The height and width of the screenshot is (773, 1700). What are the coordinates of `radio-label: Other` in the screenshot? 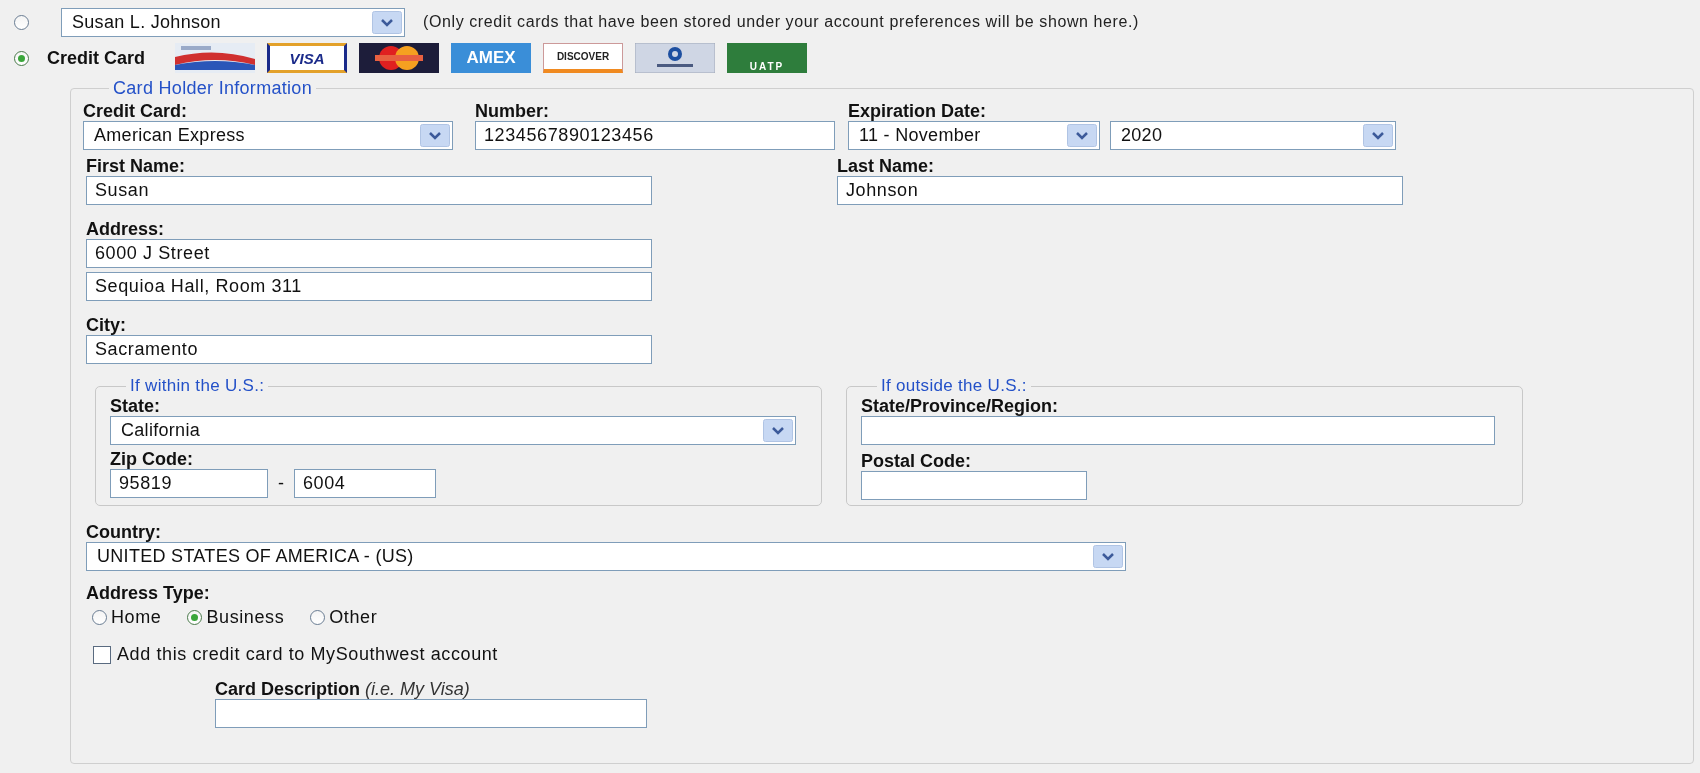 It's located at (353, 617).